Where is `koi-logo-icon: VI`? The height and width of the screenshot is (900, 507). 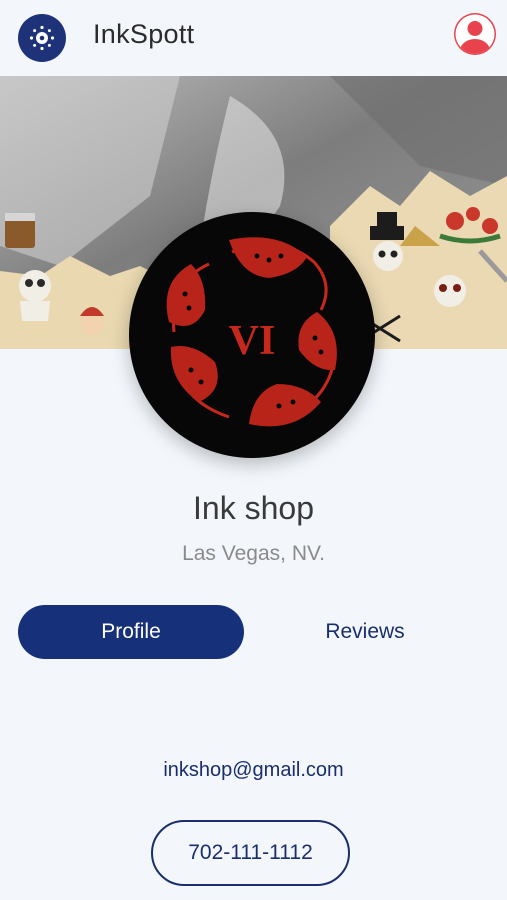
koi-logo-icon: VI is located at coordinates (251, 332).